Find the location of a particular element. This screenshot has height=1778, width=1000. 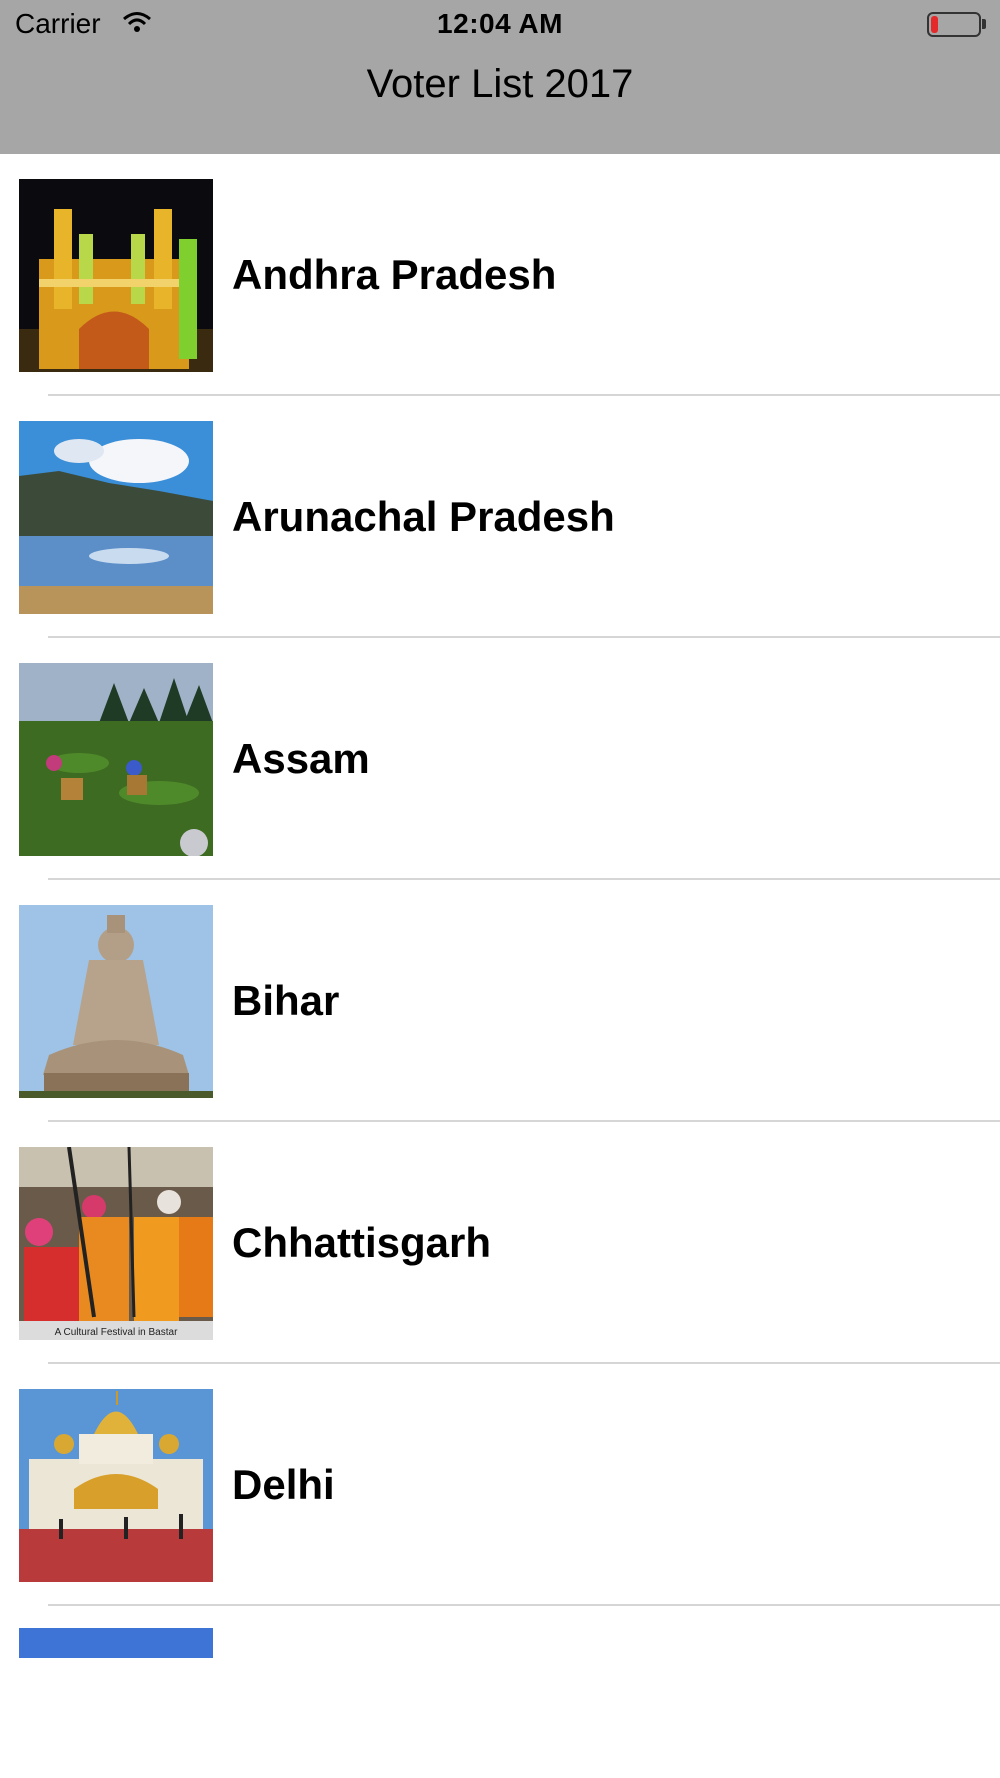

battery-icon is located at coordinates (954, 24).